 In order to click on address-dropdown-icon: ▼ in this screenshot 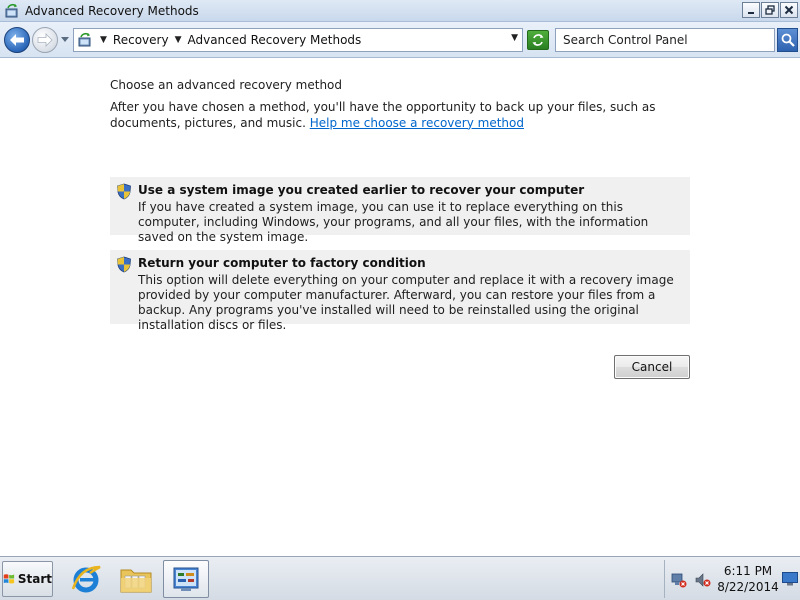, I will do `click(514, 38)`.